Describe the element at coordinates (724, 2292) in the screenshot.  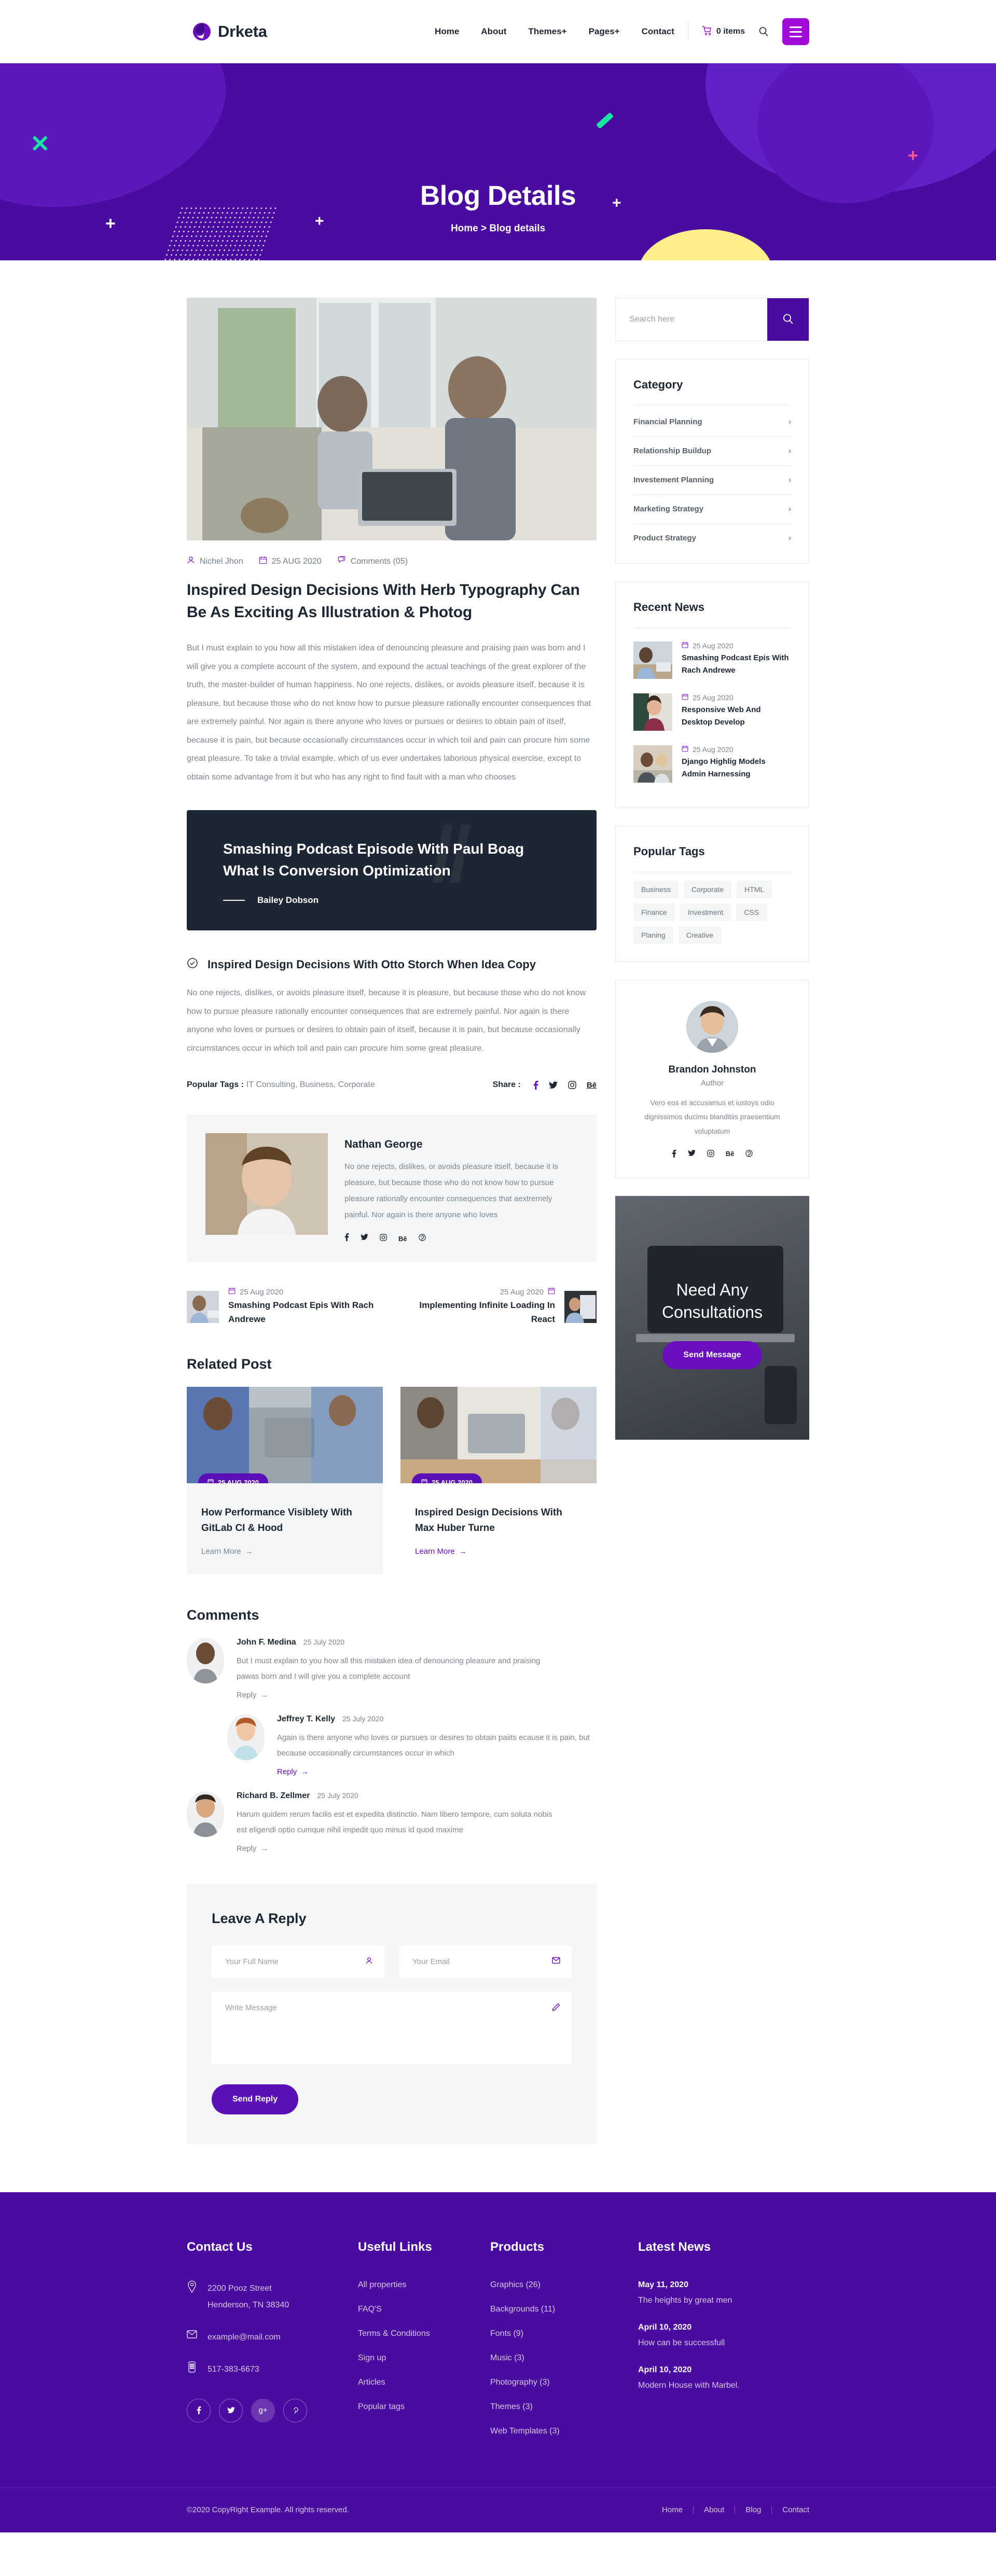
I see `footer-news-item: May 11, 2020 The heights by great men` at that location.